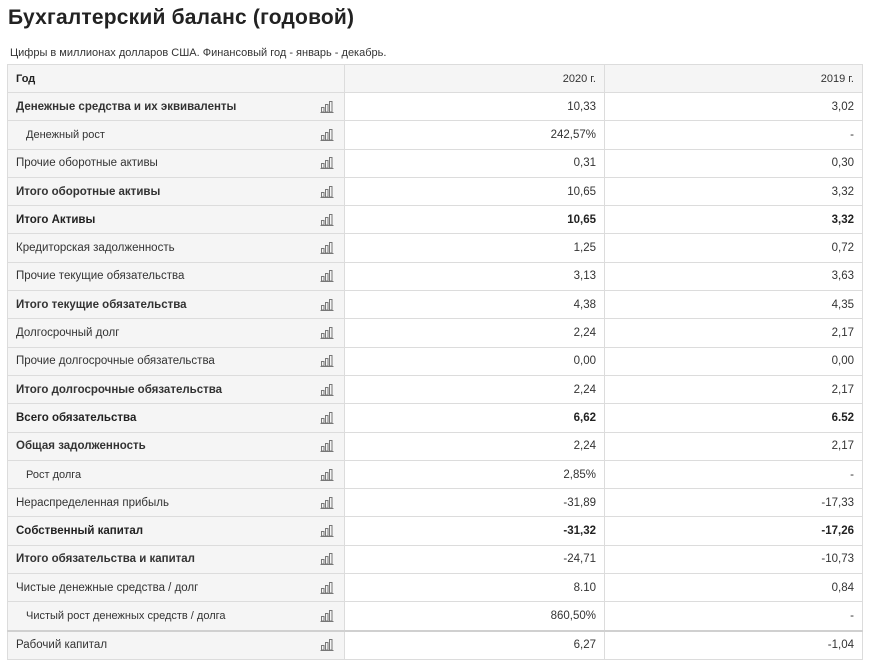  What do you see at coordinates (474, 616) in the screenshot?
I see `value-2020: 860,50%` at bounding box center [474, 616].